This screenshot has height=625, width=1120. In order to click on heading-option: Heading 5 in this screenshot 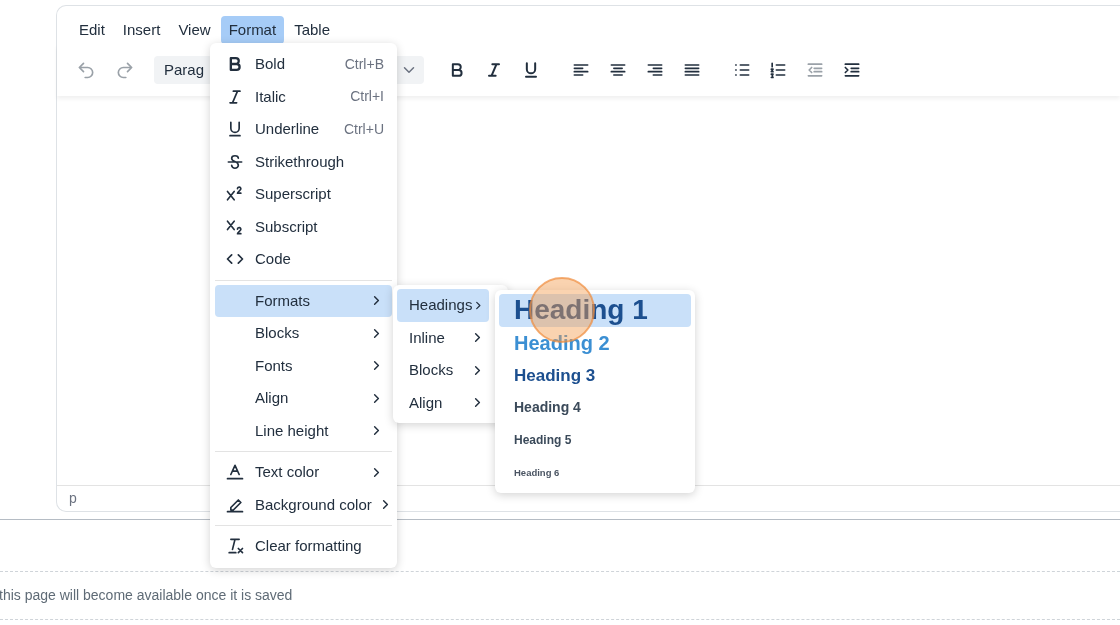, I will do `click(595, 440)`.